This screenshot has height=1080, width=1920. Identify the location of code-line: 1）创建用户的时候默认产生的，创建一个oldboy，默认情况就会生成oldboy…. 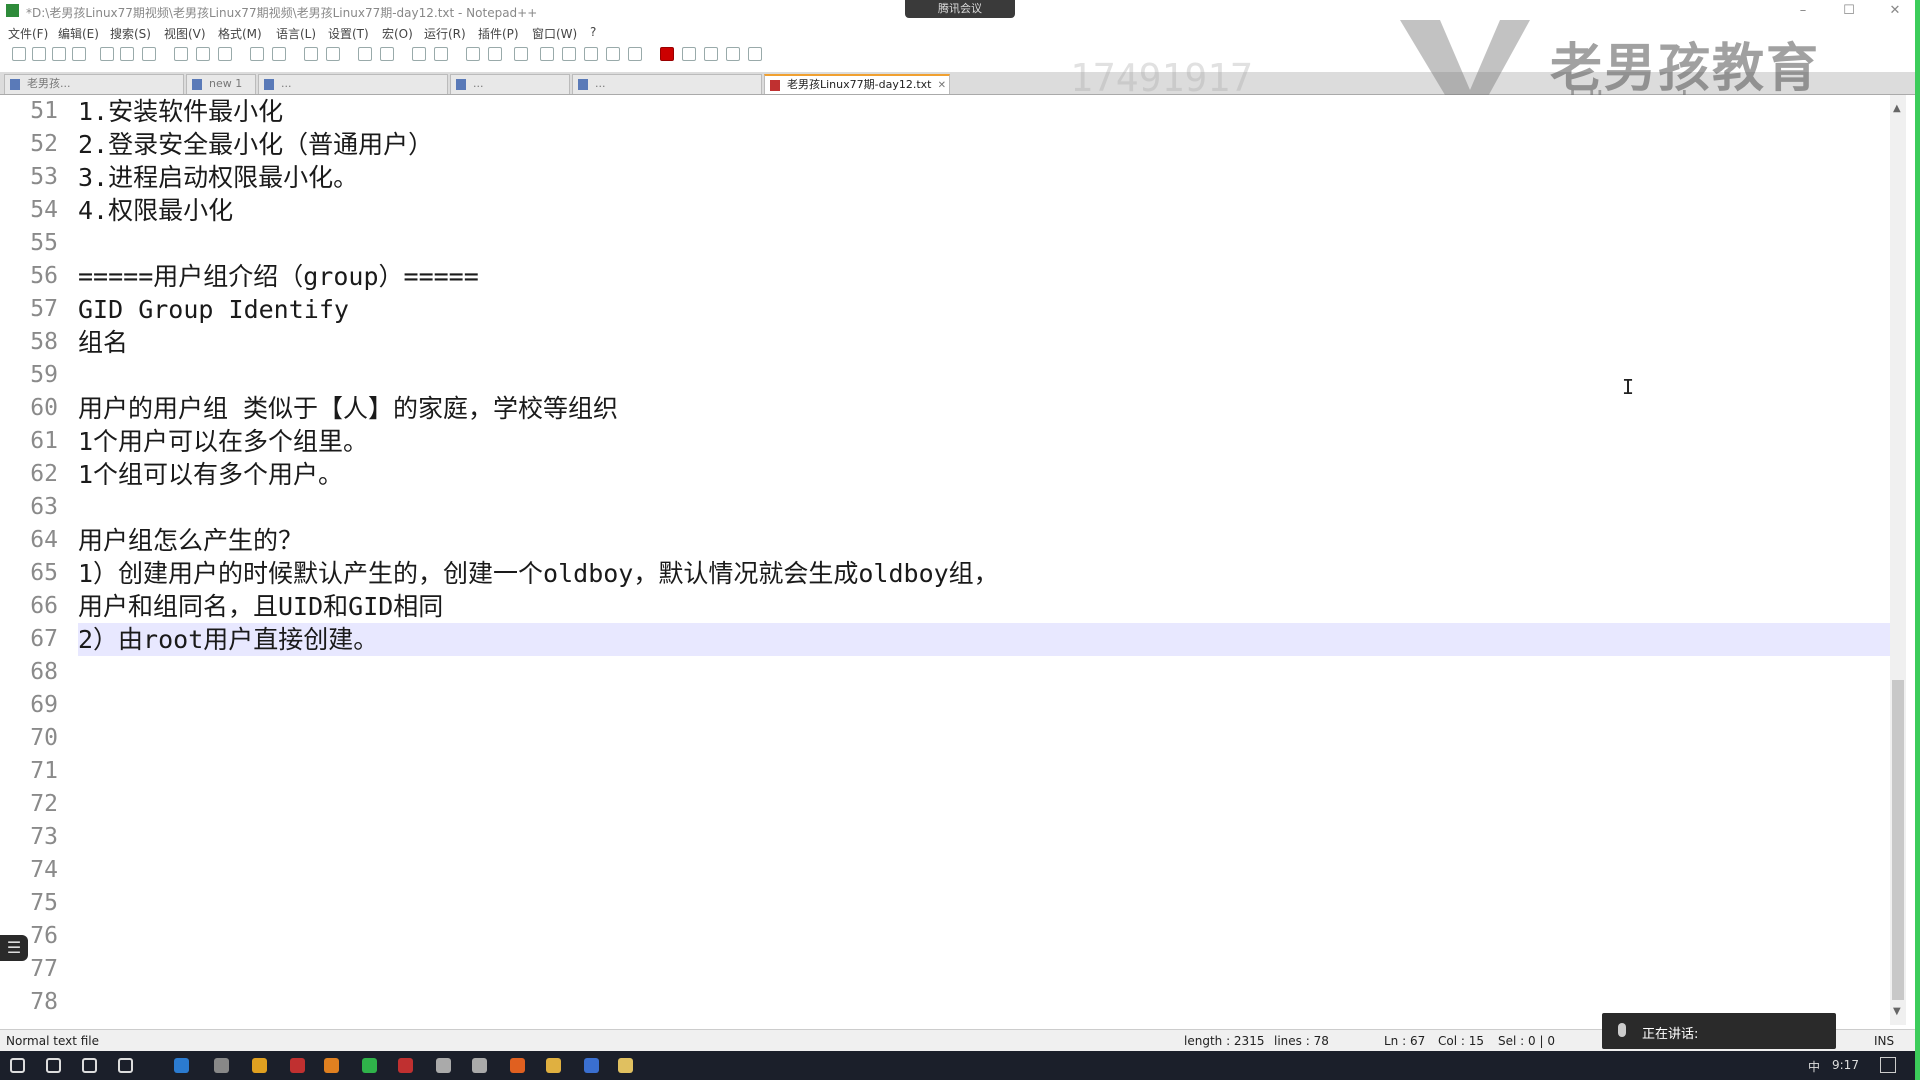
(988, 573).